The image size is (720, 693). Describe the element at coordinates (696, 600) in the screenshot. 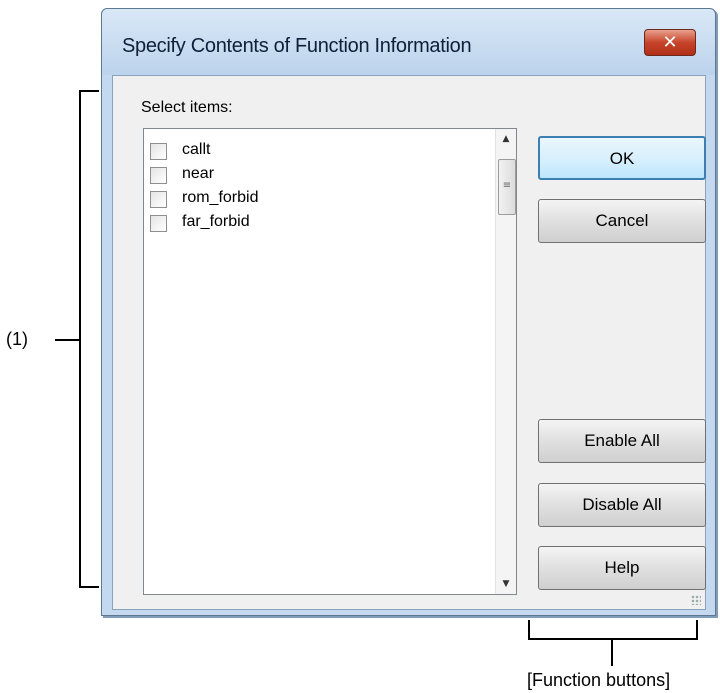

I see `resize-grip-icon` at that location.